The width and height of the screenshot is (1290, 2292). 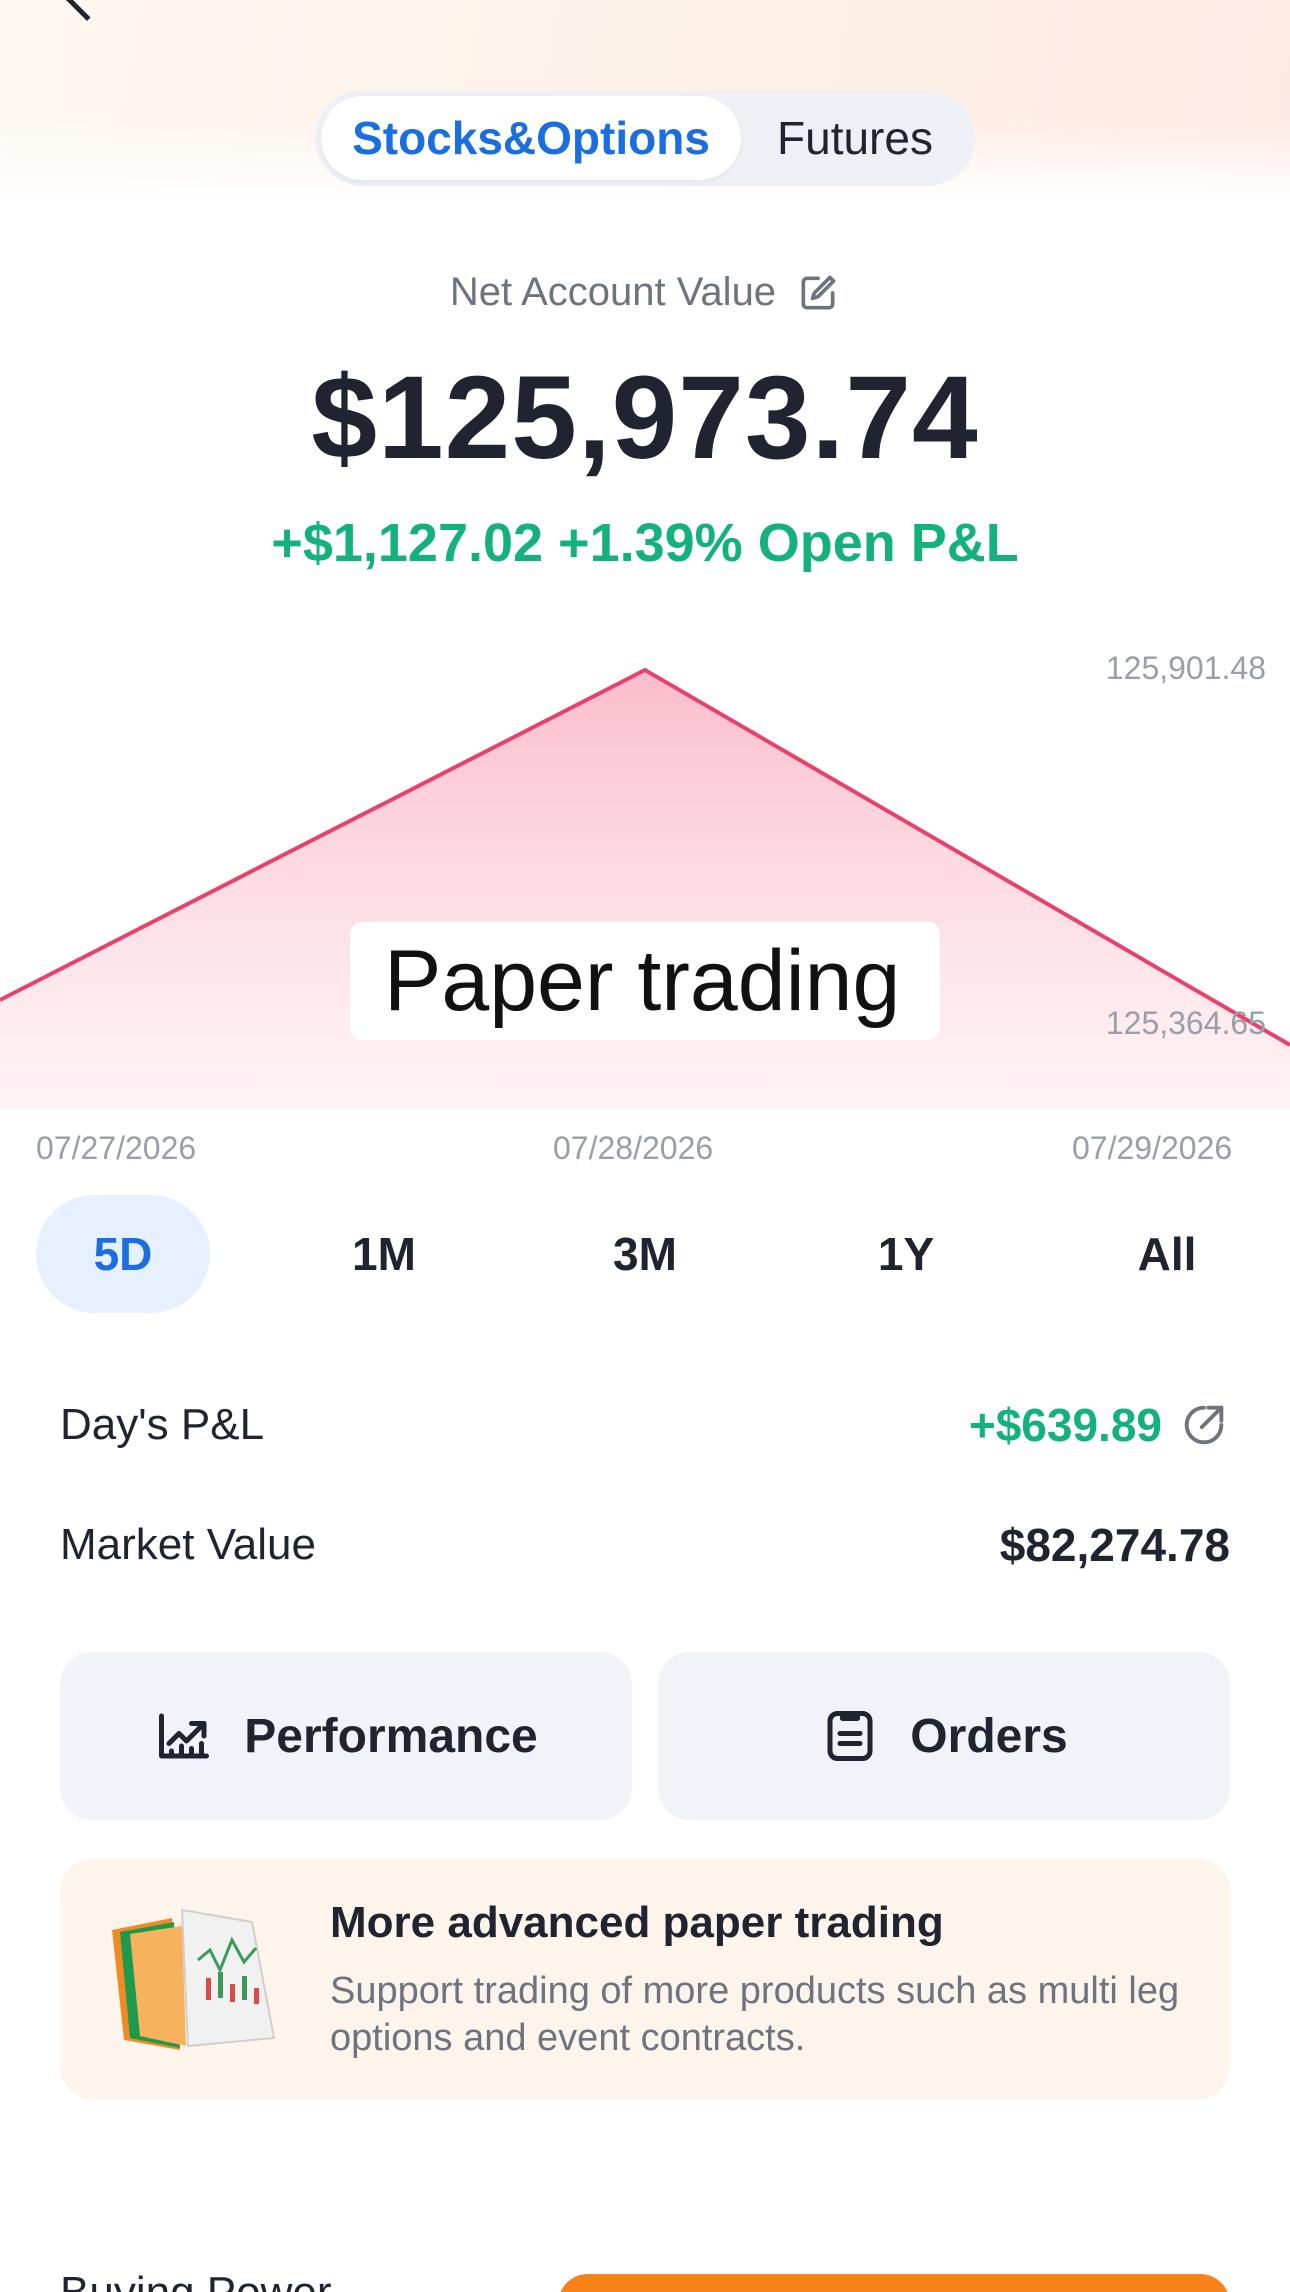 I want to click on orders-button: Orders, so click(x=944, y=1736).